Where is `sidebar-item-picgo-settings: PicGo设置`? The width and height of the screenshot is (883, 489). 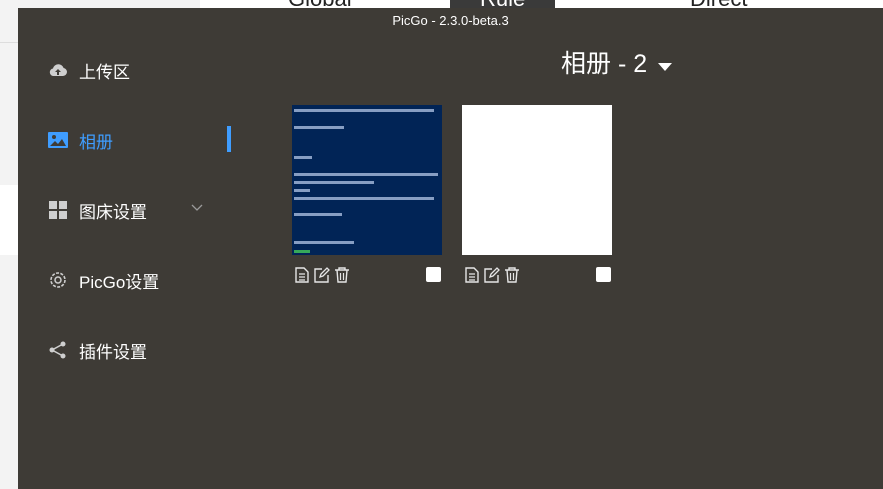
sidebar-item-picgo-settings: PicGo设置 is located at coordinates (103, 280).